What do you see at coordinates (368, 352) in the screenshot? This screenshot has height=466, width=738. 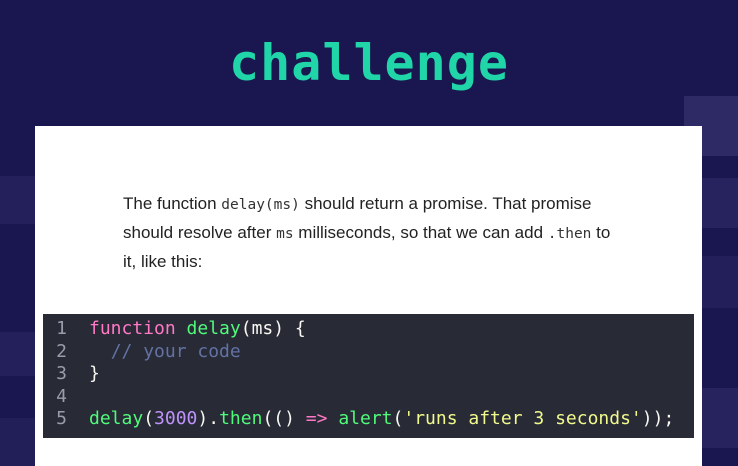 I see `code-line: 2 // your code` at bounding box center [368, 352].